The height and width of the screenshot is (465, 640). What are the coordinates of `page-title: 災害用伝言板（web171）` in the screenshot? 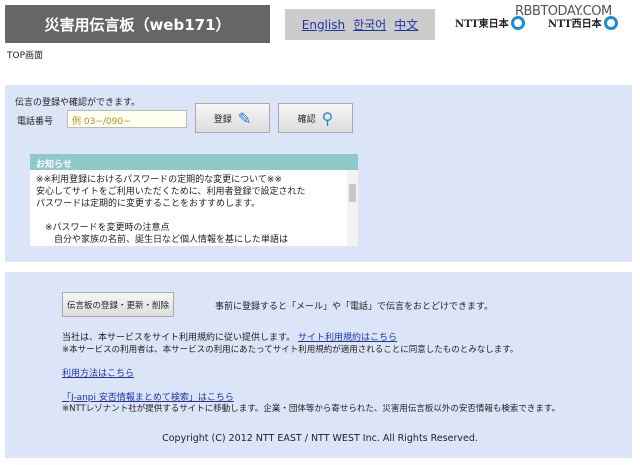 It's located at (137, 24).